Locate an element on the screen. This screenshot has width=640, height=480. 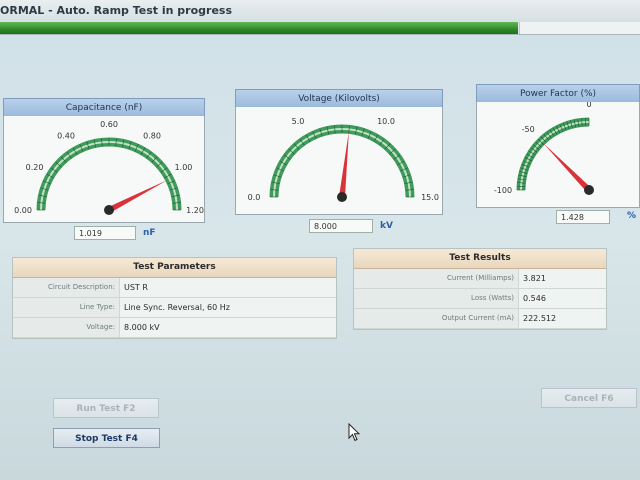
result-label: Loss (Watts) is located at coordinates (492, 298).